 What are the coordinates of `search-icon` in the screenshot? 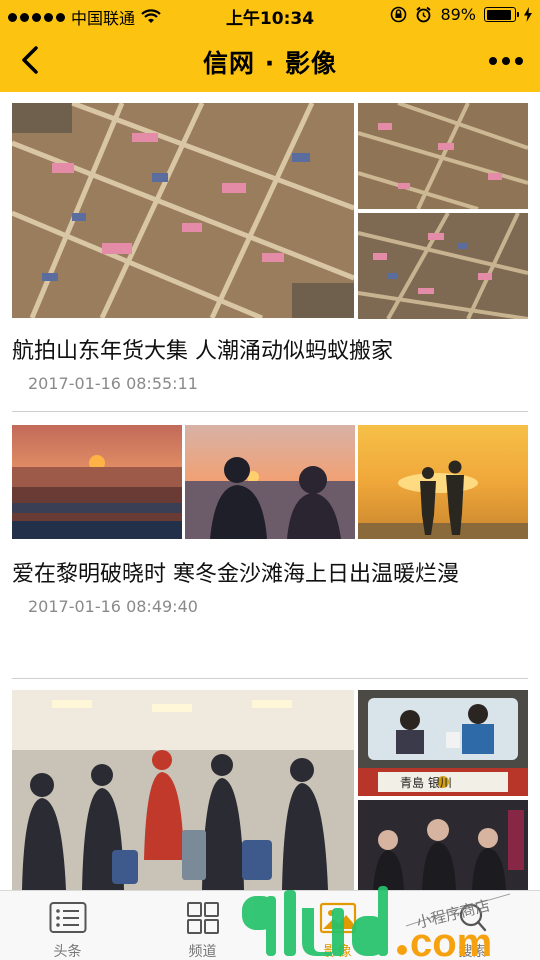 It's located at (473, 917).